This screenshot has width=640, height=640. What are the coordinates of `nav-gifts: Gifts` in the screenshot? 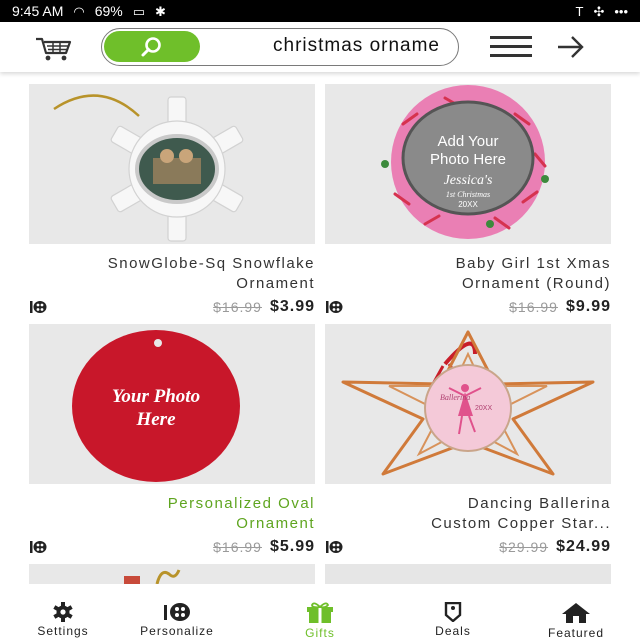 It's located at (320, 619).